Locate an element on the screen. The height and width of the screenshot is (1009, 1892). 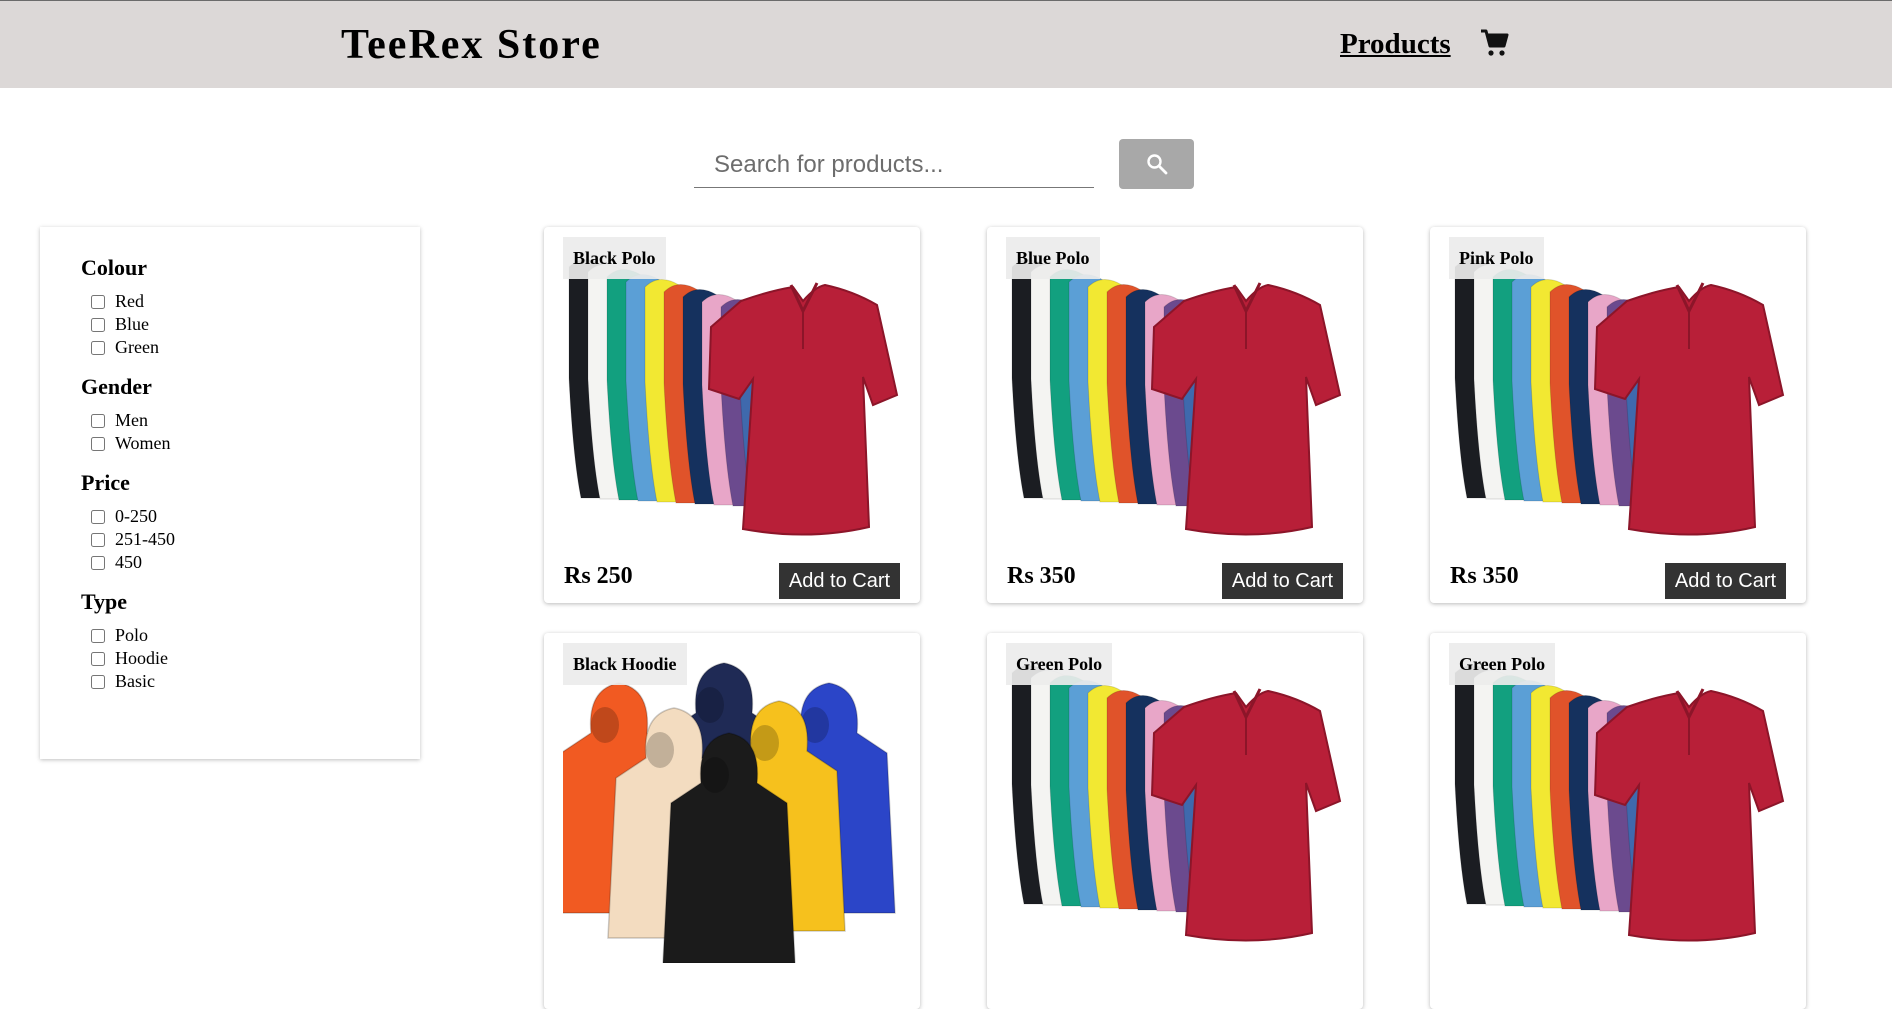
filter-option: Polo is located at coordinates (250, 635).